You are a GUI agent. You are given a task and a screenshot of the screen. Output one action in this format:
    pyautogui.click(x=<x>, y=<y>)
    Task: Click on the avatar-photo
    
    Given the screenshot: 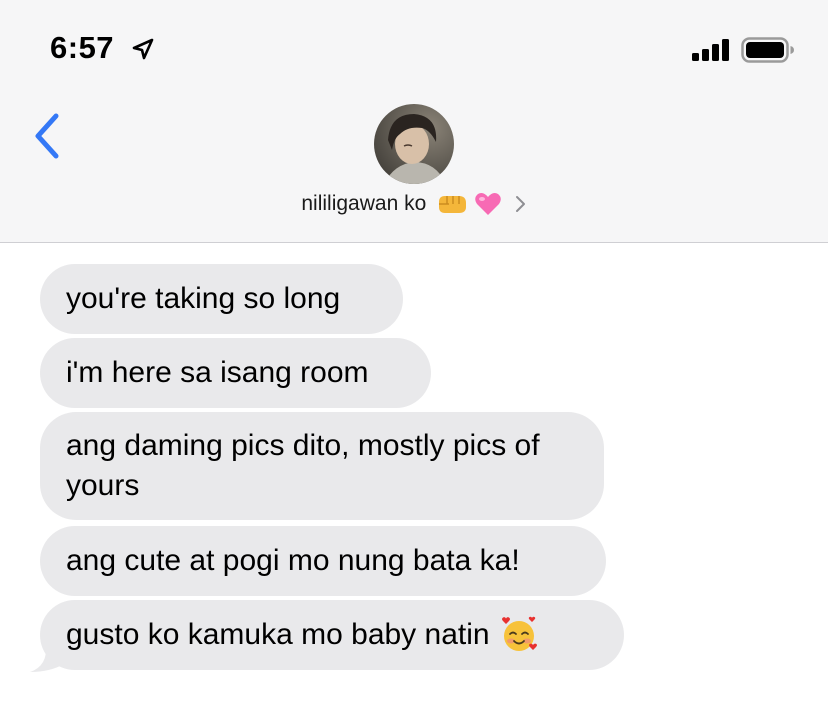 What is the action you would take?
    pyautogui.click(x=414, y=144)
    